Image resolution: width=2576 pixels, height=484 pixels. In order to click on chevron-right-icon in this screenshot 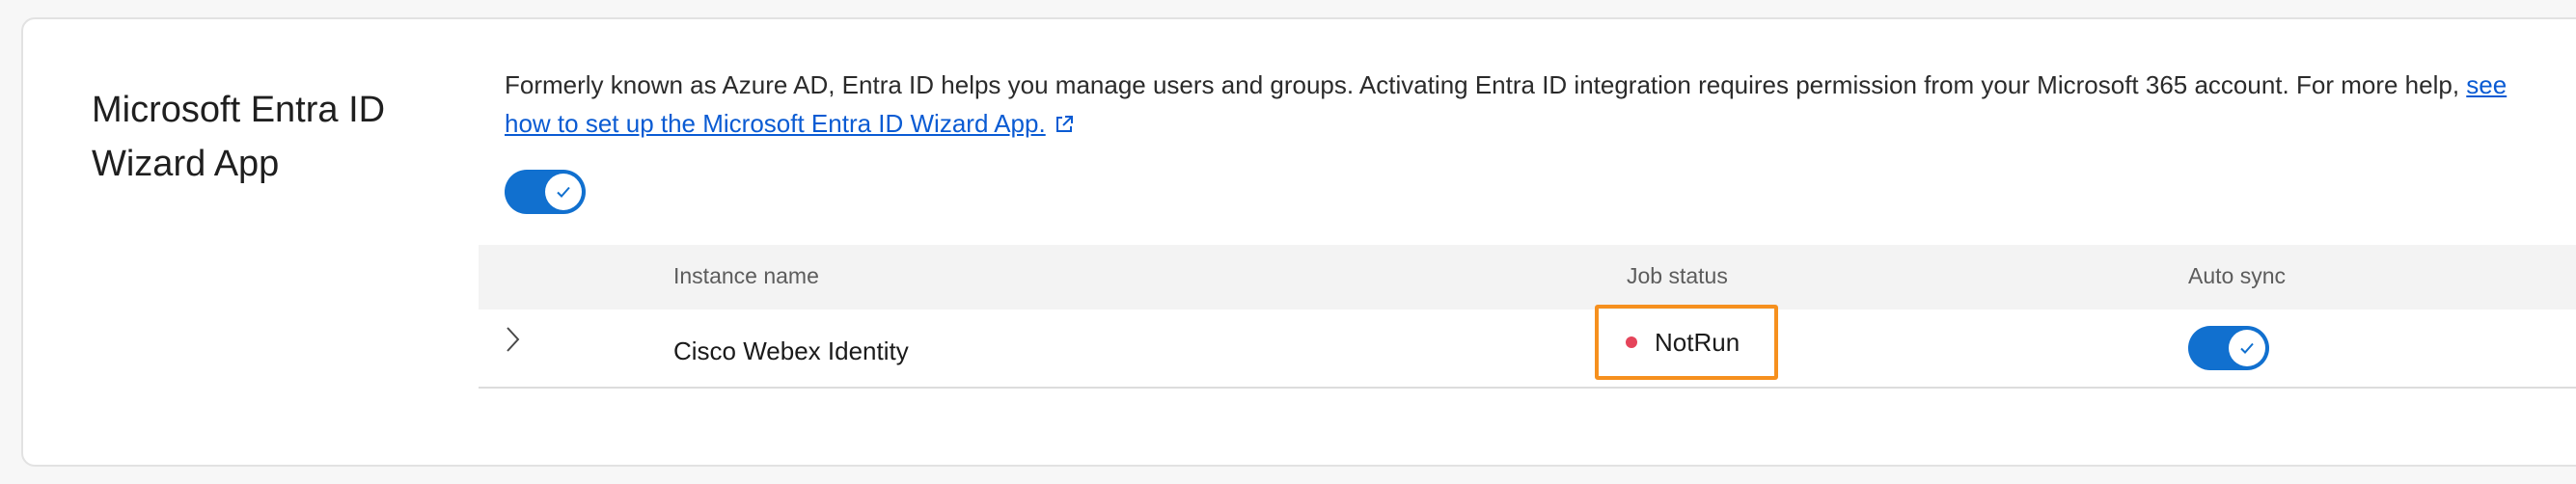, I will do `click(513, 340)`.